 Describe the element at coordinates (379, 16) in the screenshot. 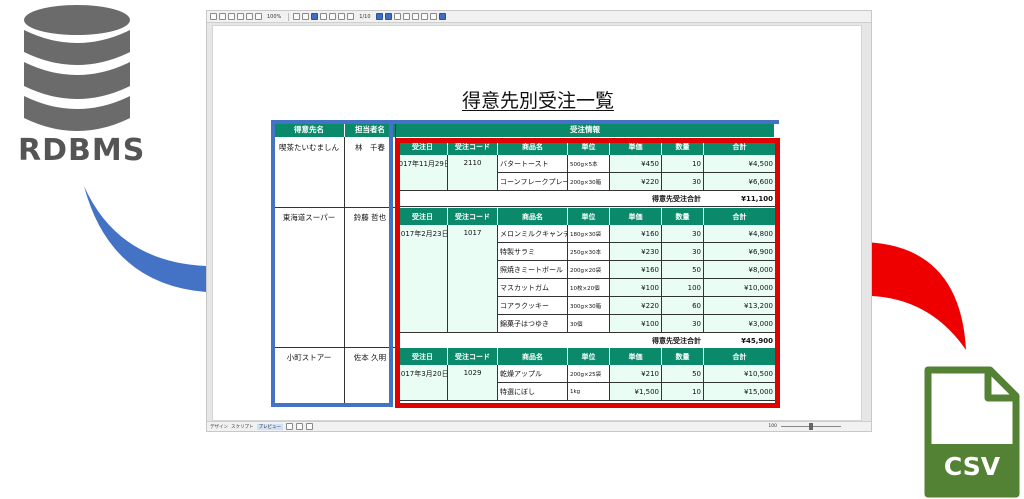

I see `next-page-icon` at that location.